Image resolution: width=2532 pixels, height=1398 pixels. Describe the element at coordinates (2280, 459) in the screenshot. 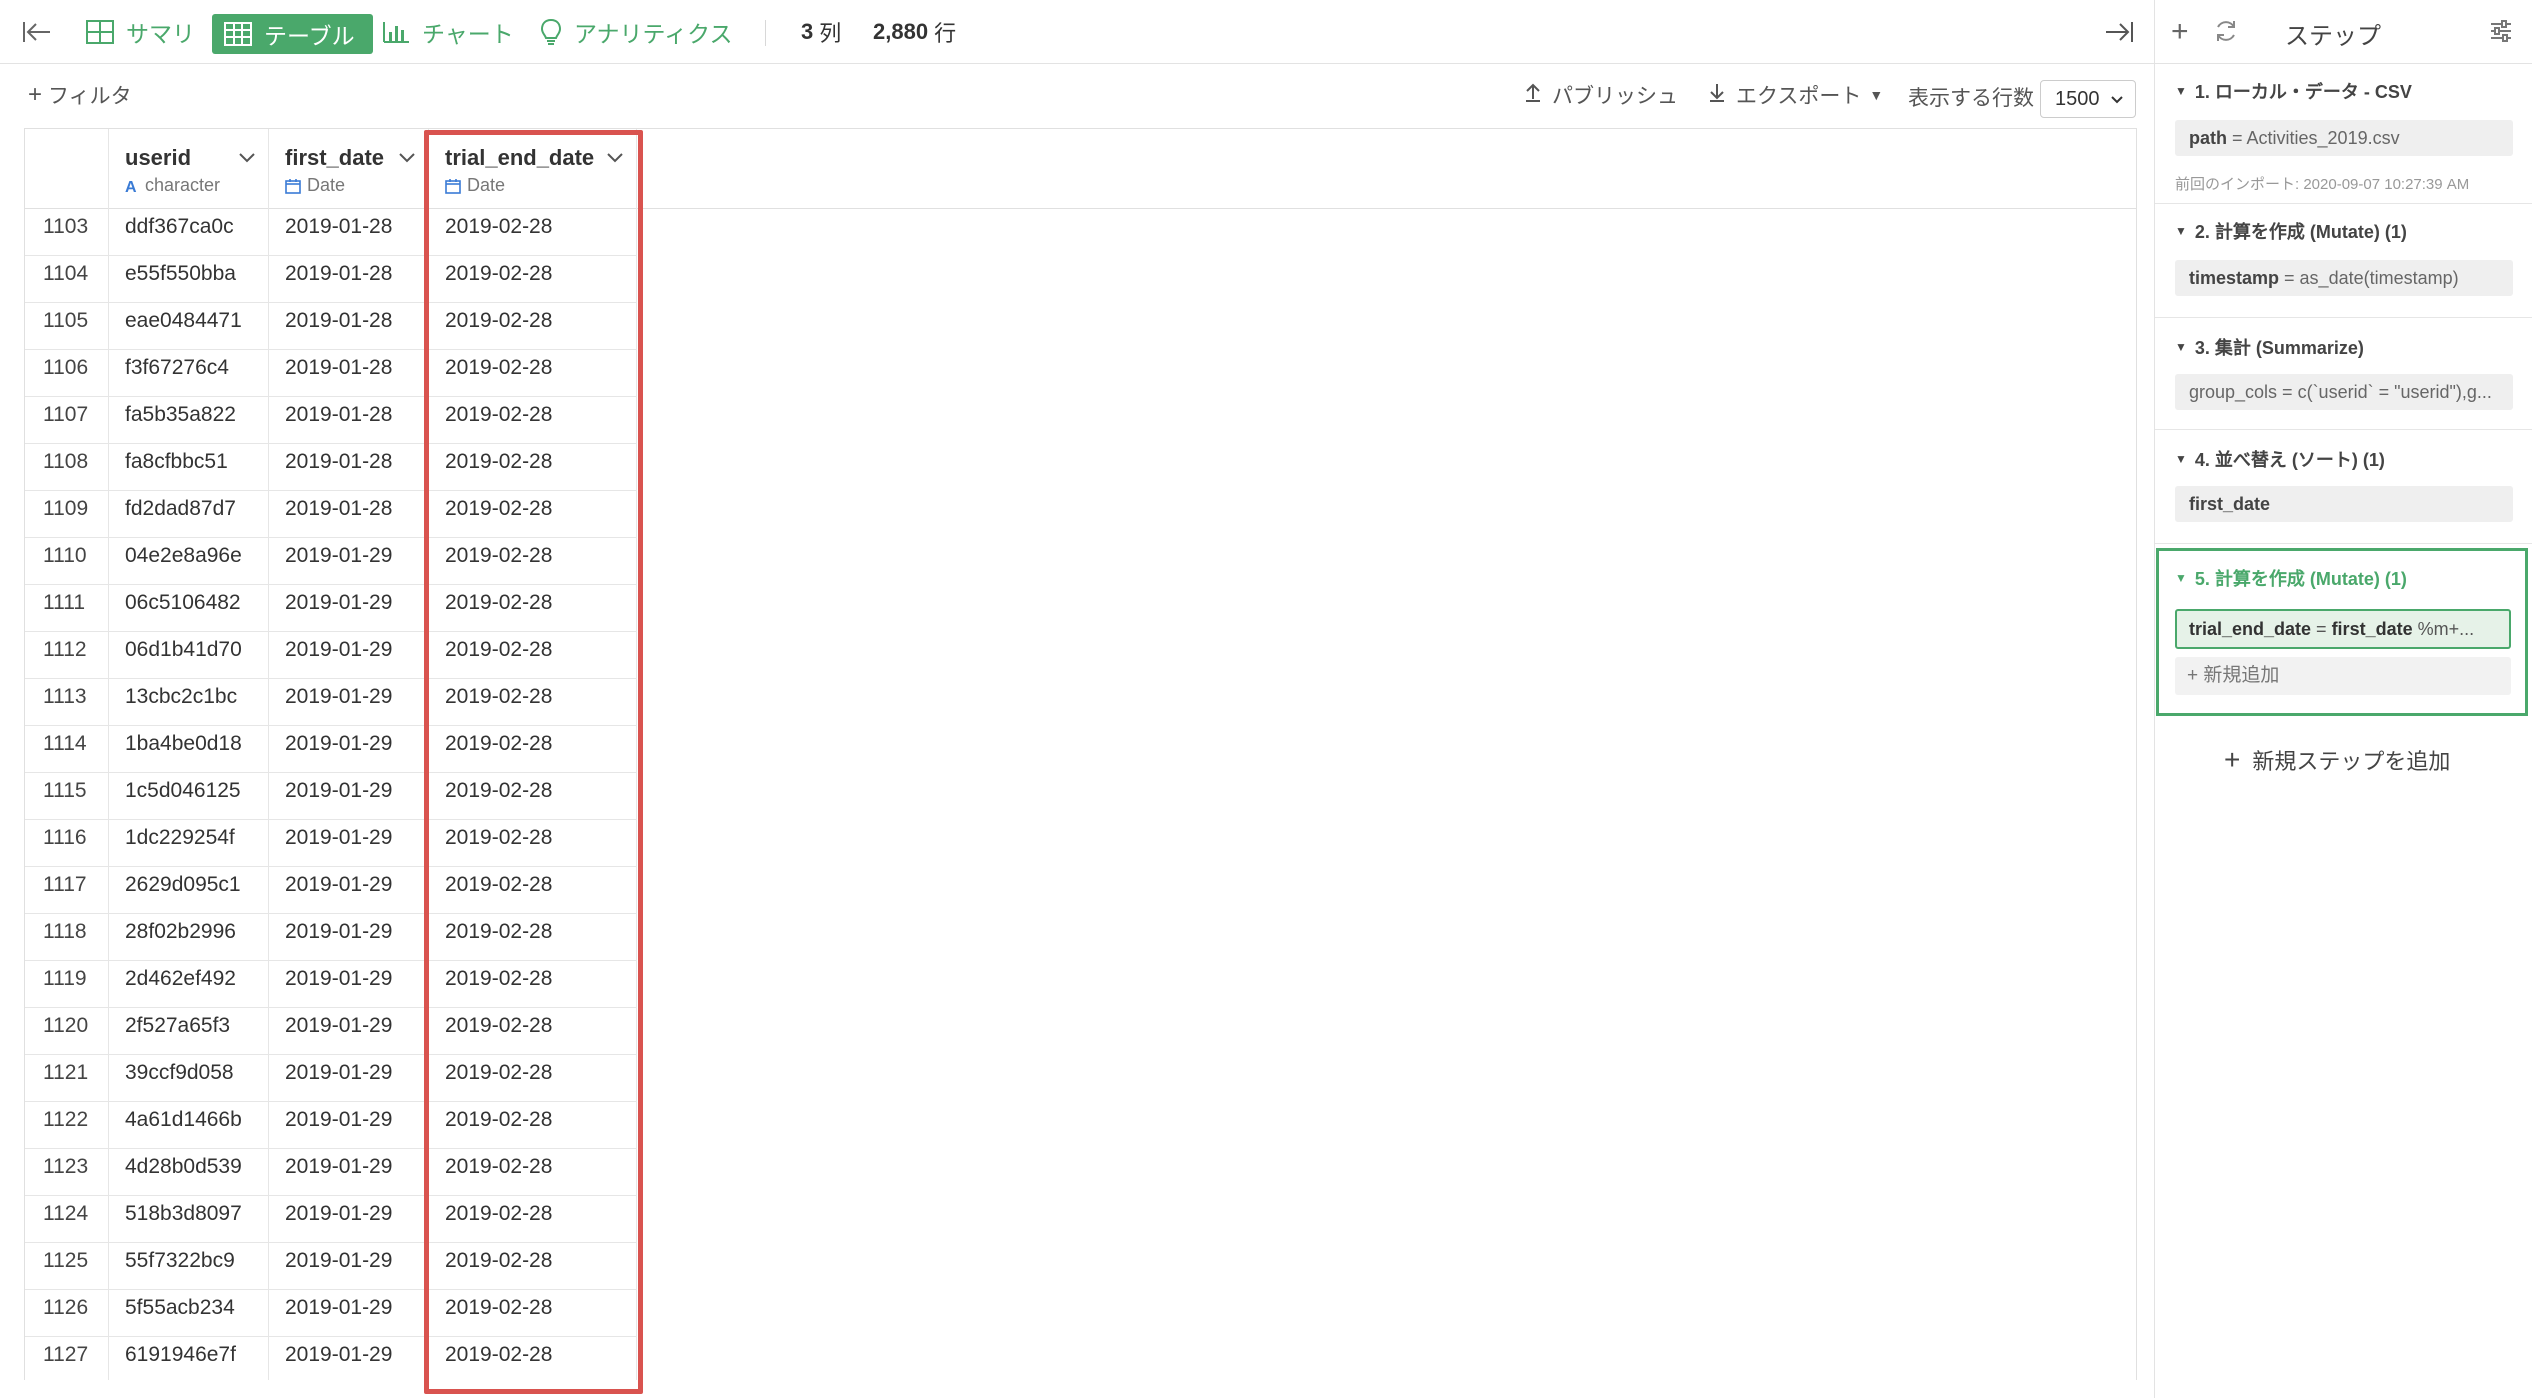

I see `step-title: ▼ 4. 並べ替え (ソート) (1)` at that location.